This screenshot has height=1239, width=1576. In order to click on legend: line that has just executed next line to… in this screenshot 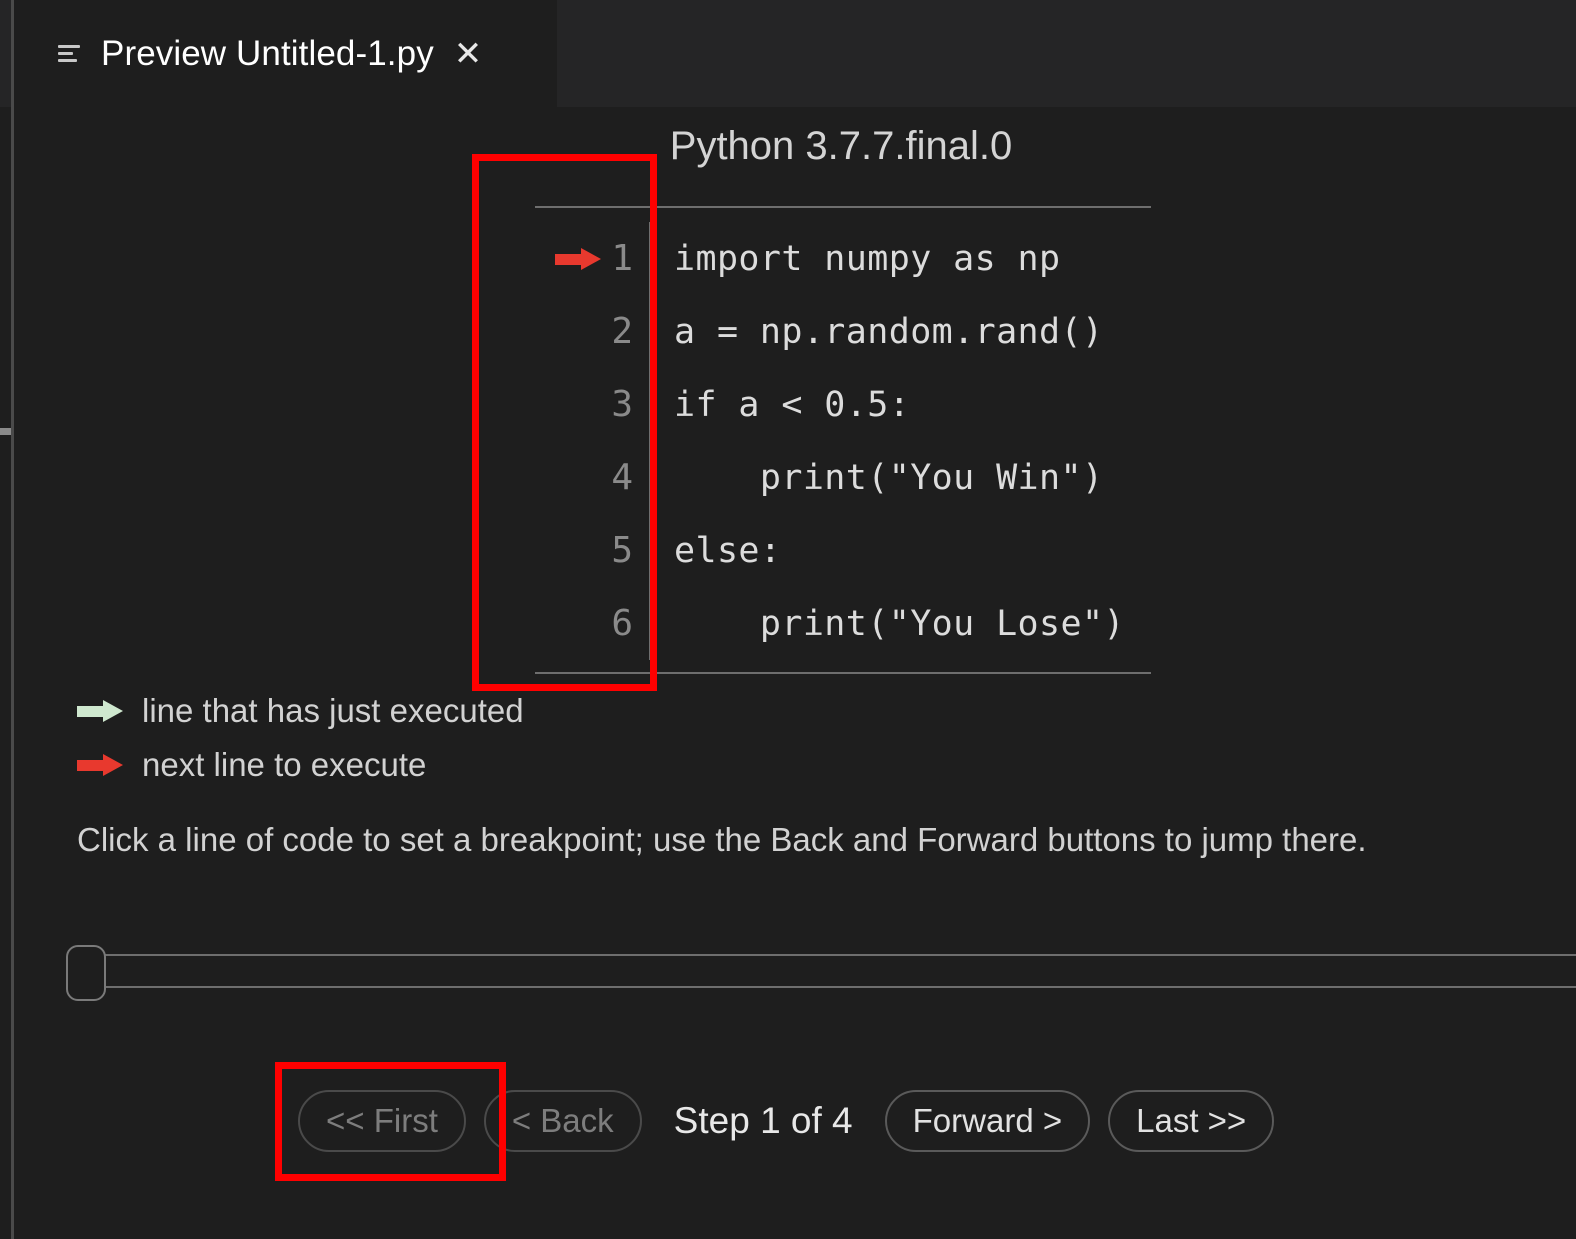, I will do `click(300, 738)`.